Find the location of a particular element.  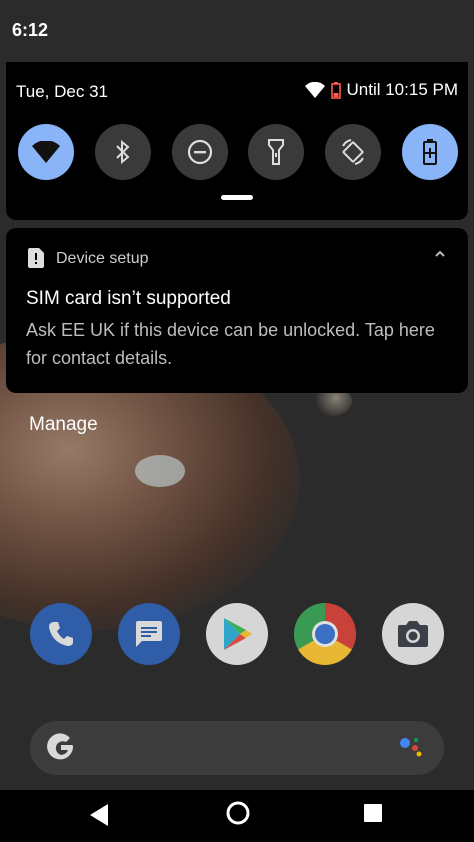

camera-app is located at coordinates (413, 634).